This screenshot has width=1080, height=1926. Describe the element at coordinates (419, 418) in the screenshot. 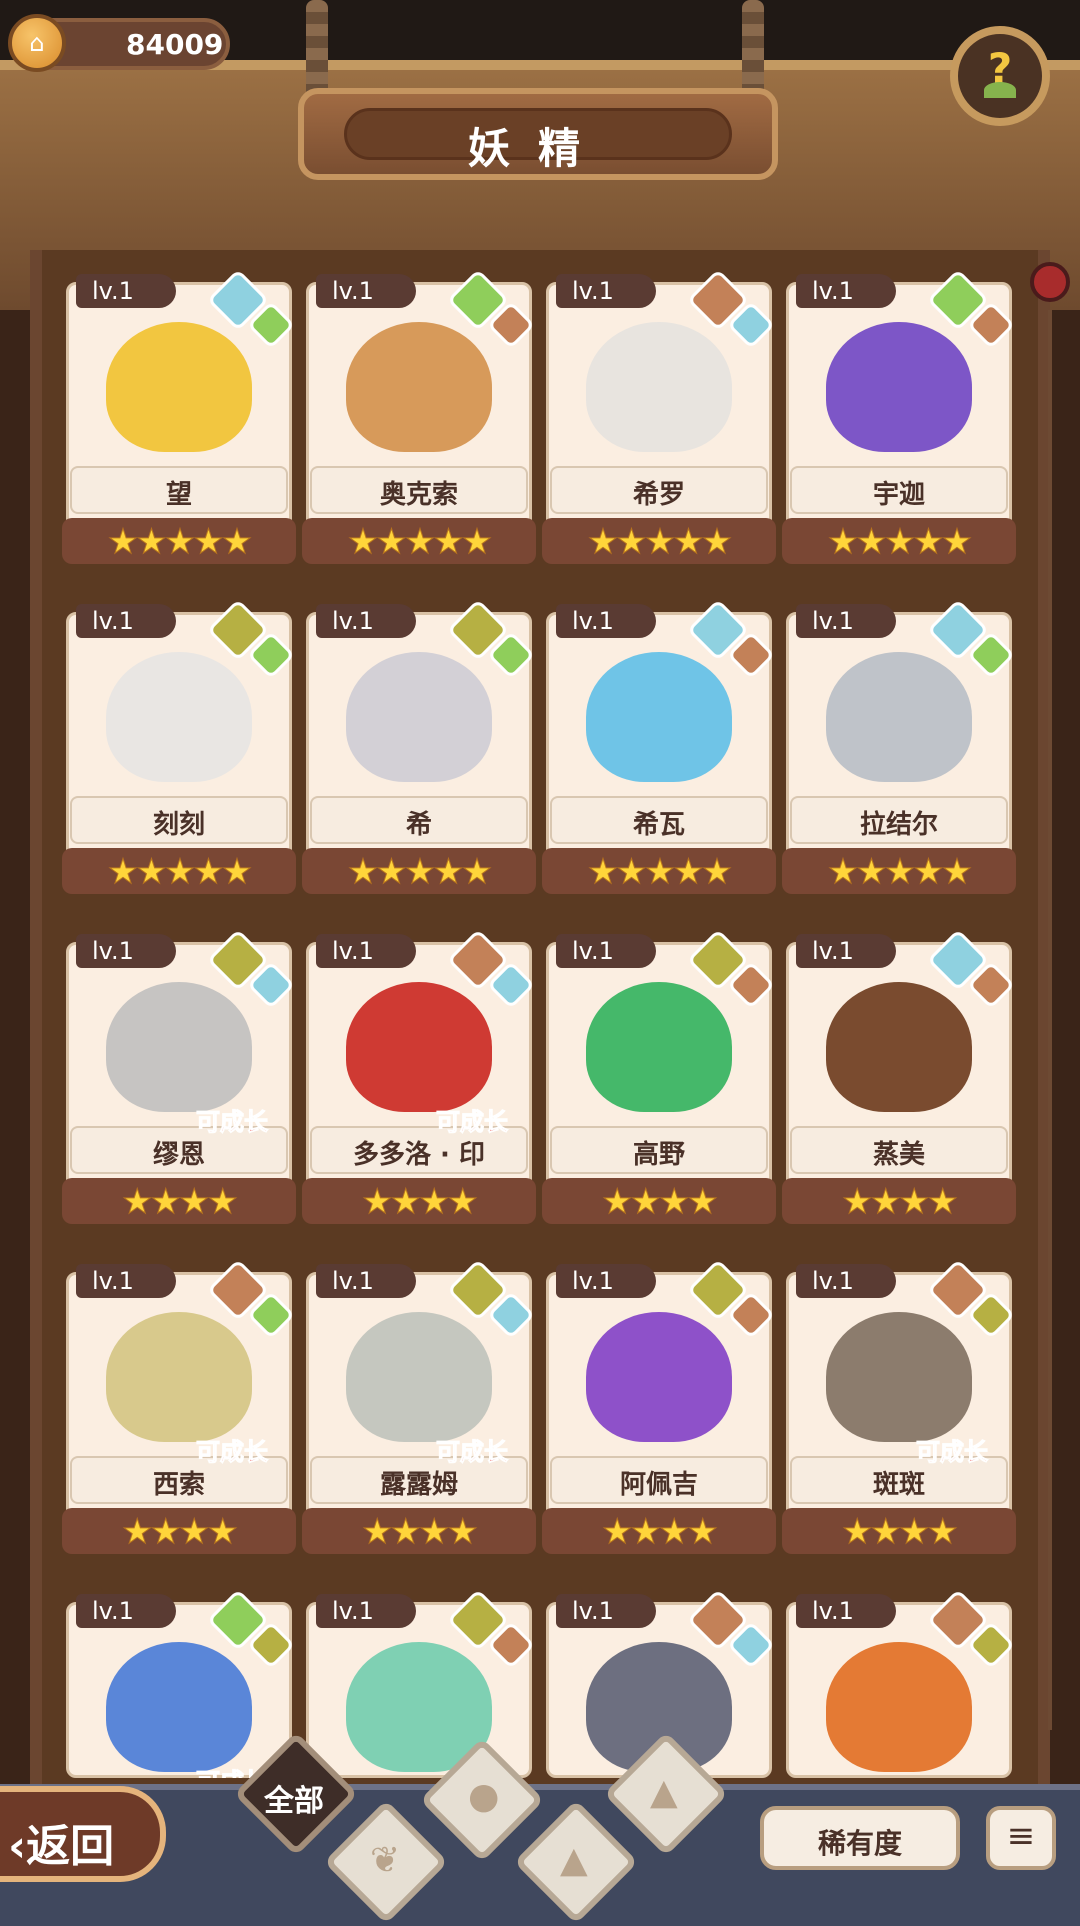

I see `fairy-card: lv.1 奥克索 ★★★★★` at that location.